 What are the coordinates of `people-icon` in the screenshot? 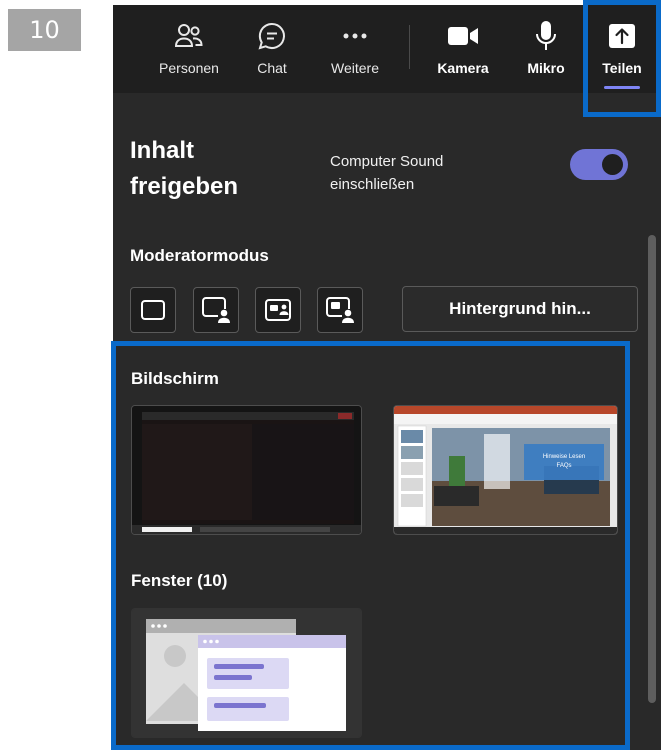 It's located at (189, 36).